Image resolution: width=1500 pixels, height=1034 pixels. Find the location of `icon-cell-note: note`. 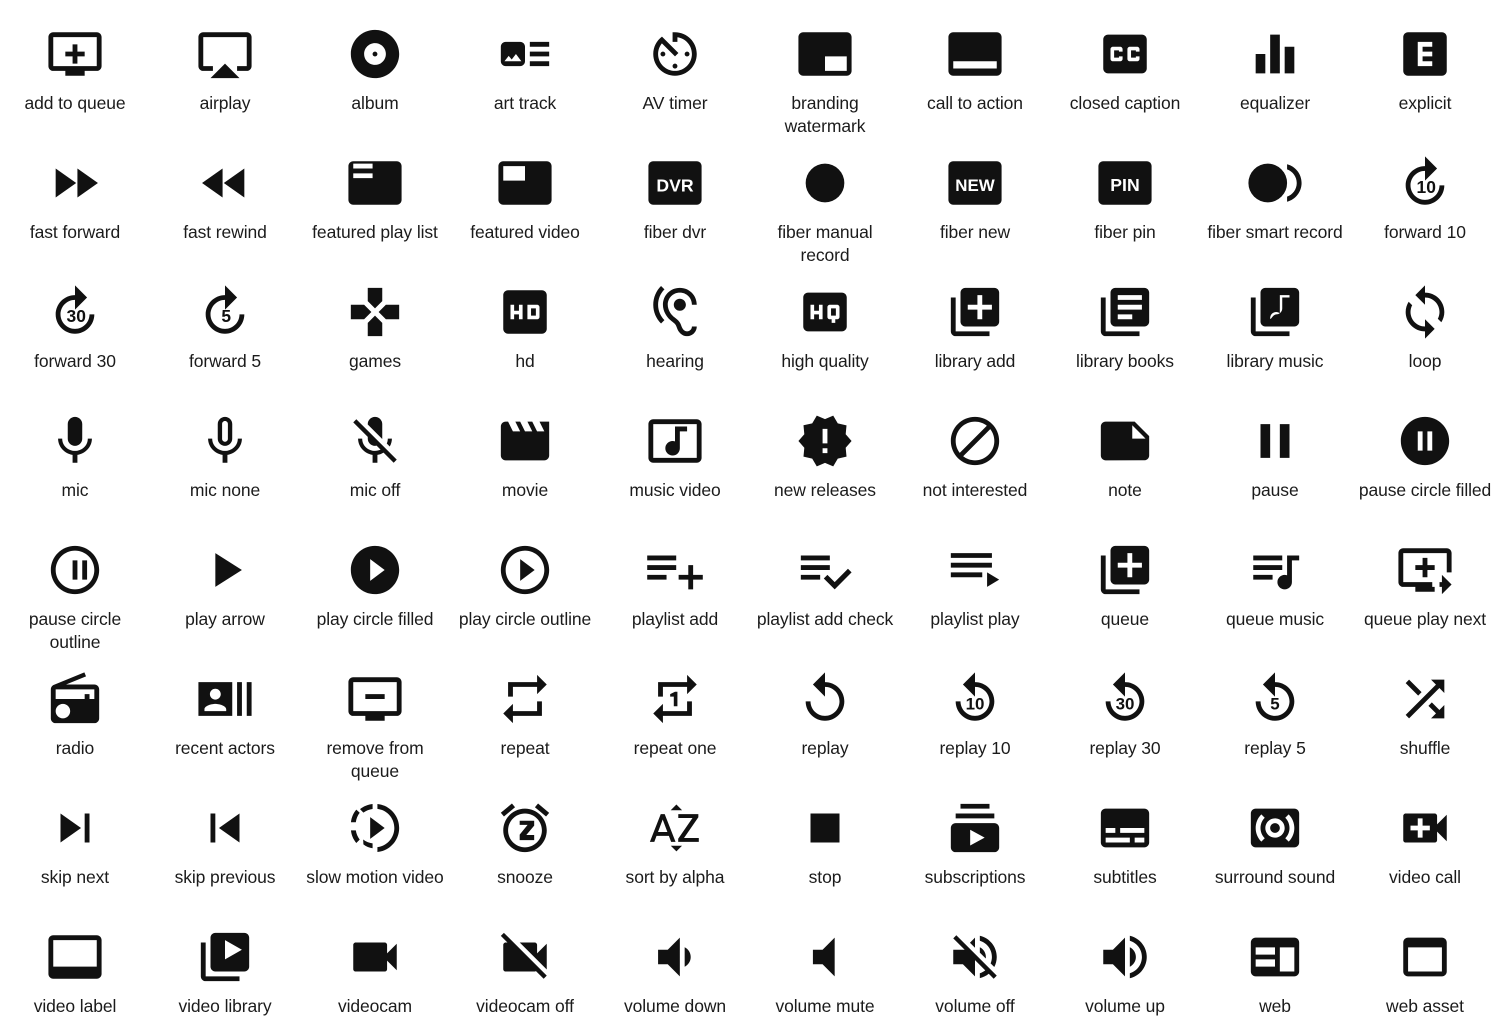

icon-cell-note: note is located at coordinates (1125, 457).